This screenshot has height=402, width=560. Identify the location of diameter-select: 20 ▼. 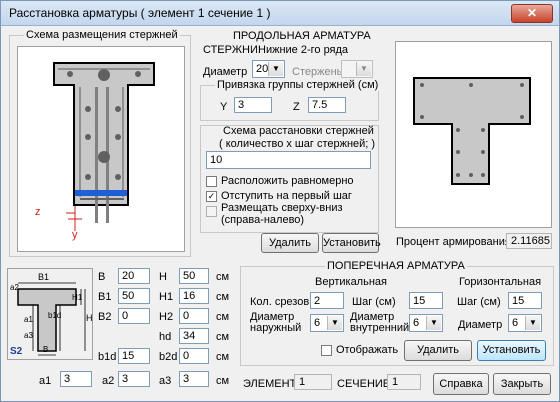
(268, 69).